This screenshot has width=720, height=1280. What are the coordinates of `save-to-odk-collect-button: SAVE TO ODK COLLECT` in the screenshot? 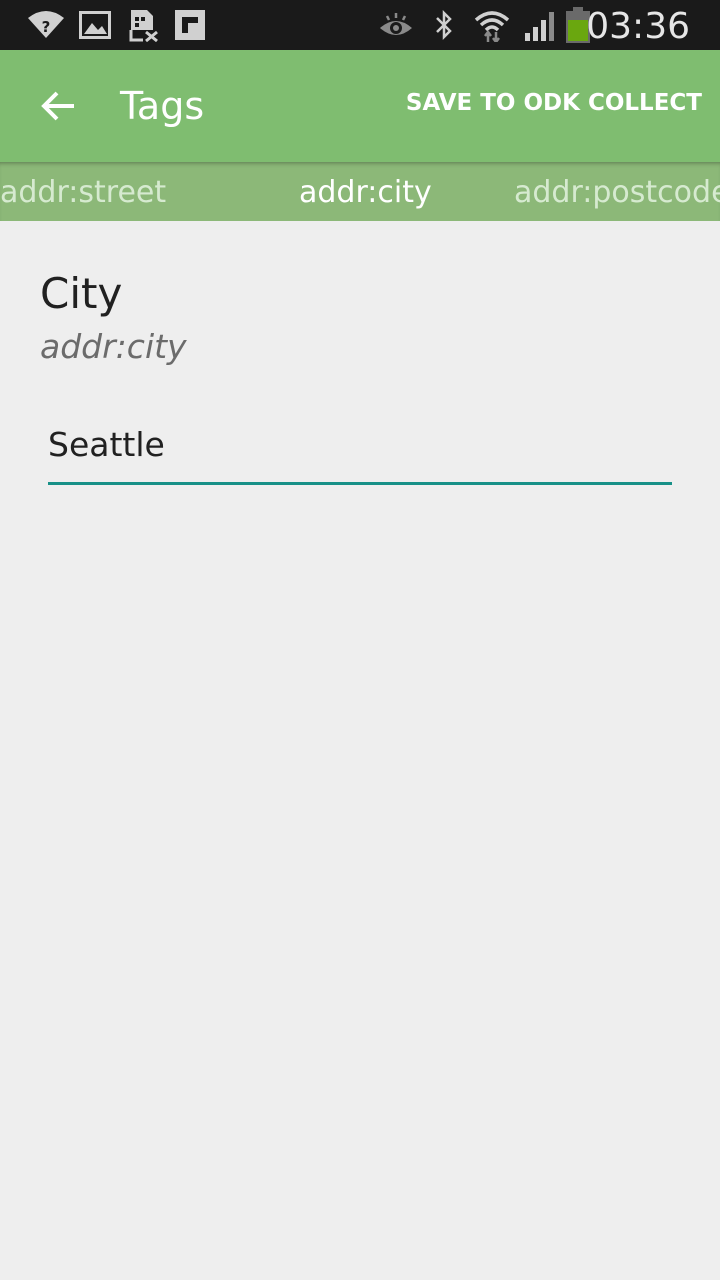 It's located at (554, 103).